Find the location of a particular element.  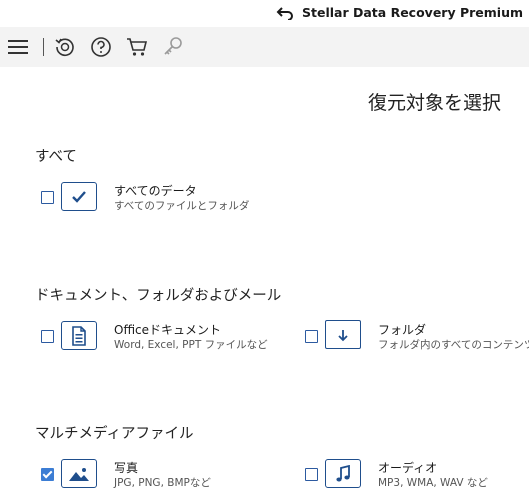

cart-icon is located at coordinates (137, 47).